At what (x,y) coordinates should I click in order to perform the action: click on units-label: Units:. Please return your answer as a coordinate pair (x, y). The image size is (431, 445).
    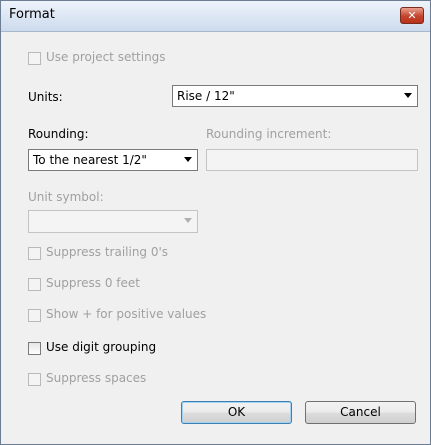
    Looking at the image, I should click on (45, 97).